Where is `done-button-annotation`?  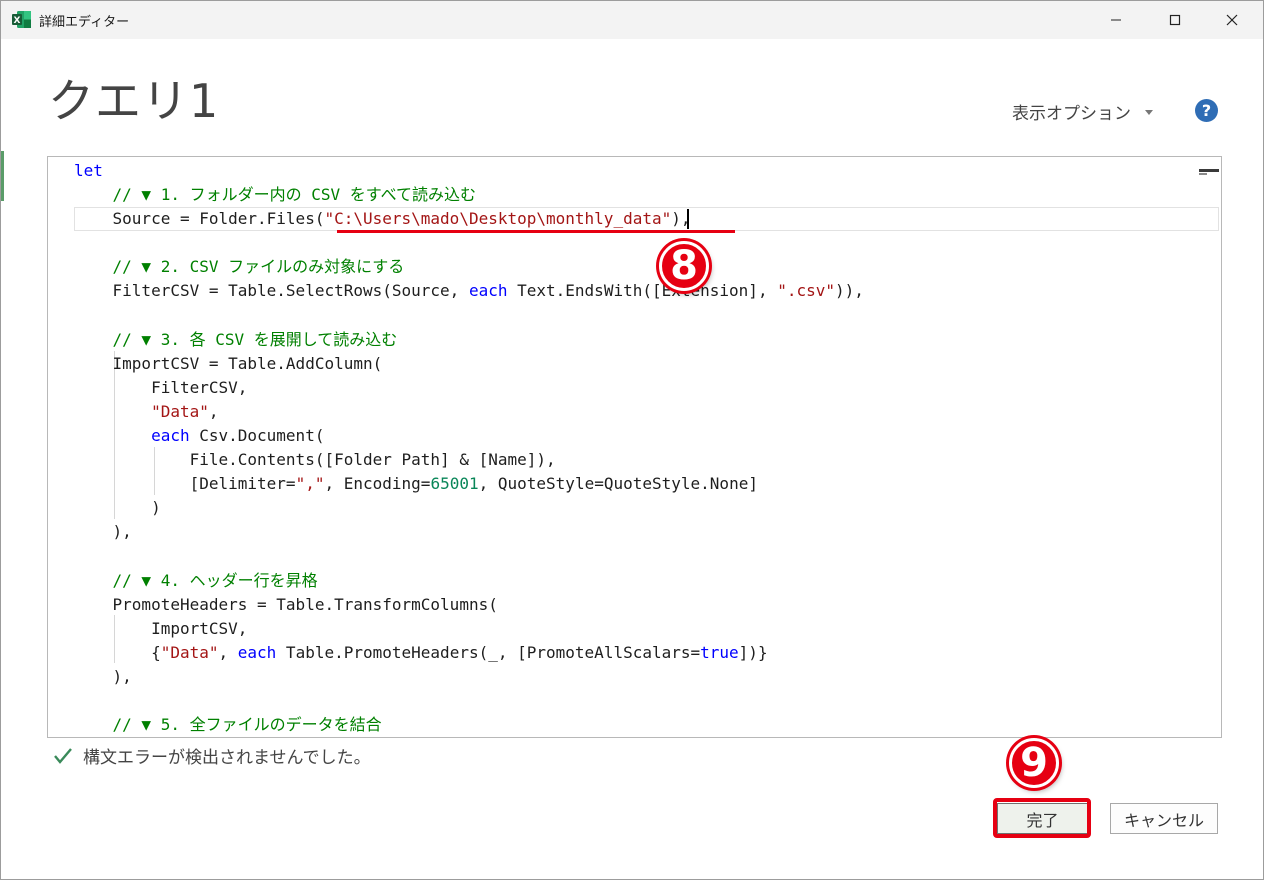
done-button-annotation is located at coordinates (1042, 818).